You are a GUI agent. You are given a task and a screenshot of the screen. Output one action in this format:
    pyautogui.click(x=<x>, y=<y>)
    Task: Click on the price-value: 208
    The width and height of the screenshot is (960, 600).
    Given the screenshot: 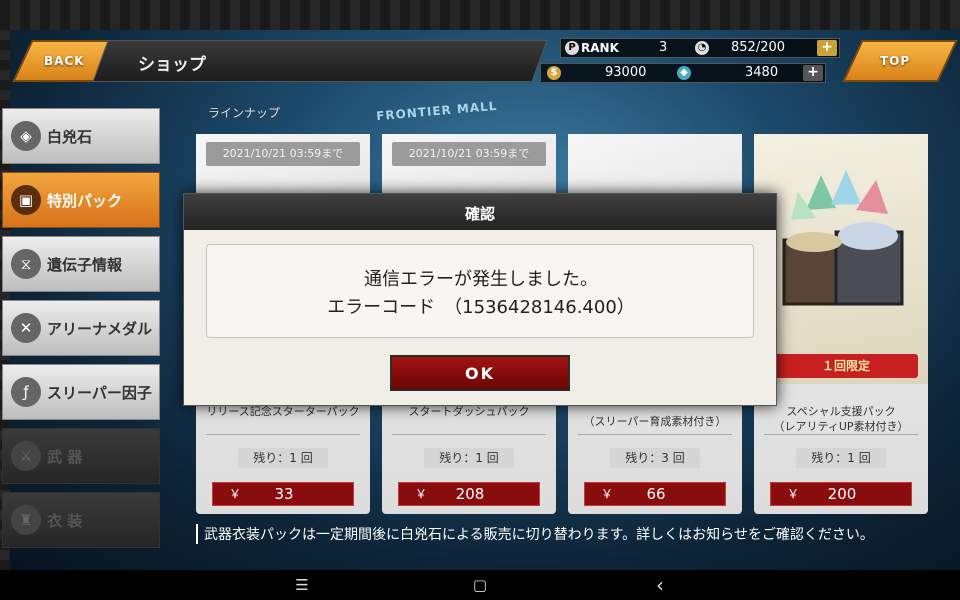 What is the action you would take?
    pyautogui.click(x=470, y=494)
    